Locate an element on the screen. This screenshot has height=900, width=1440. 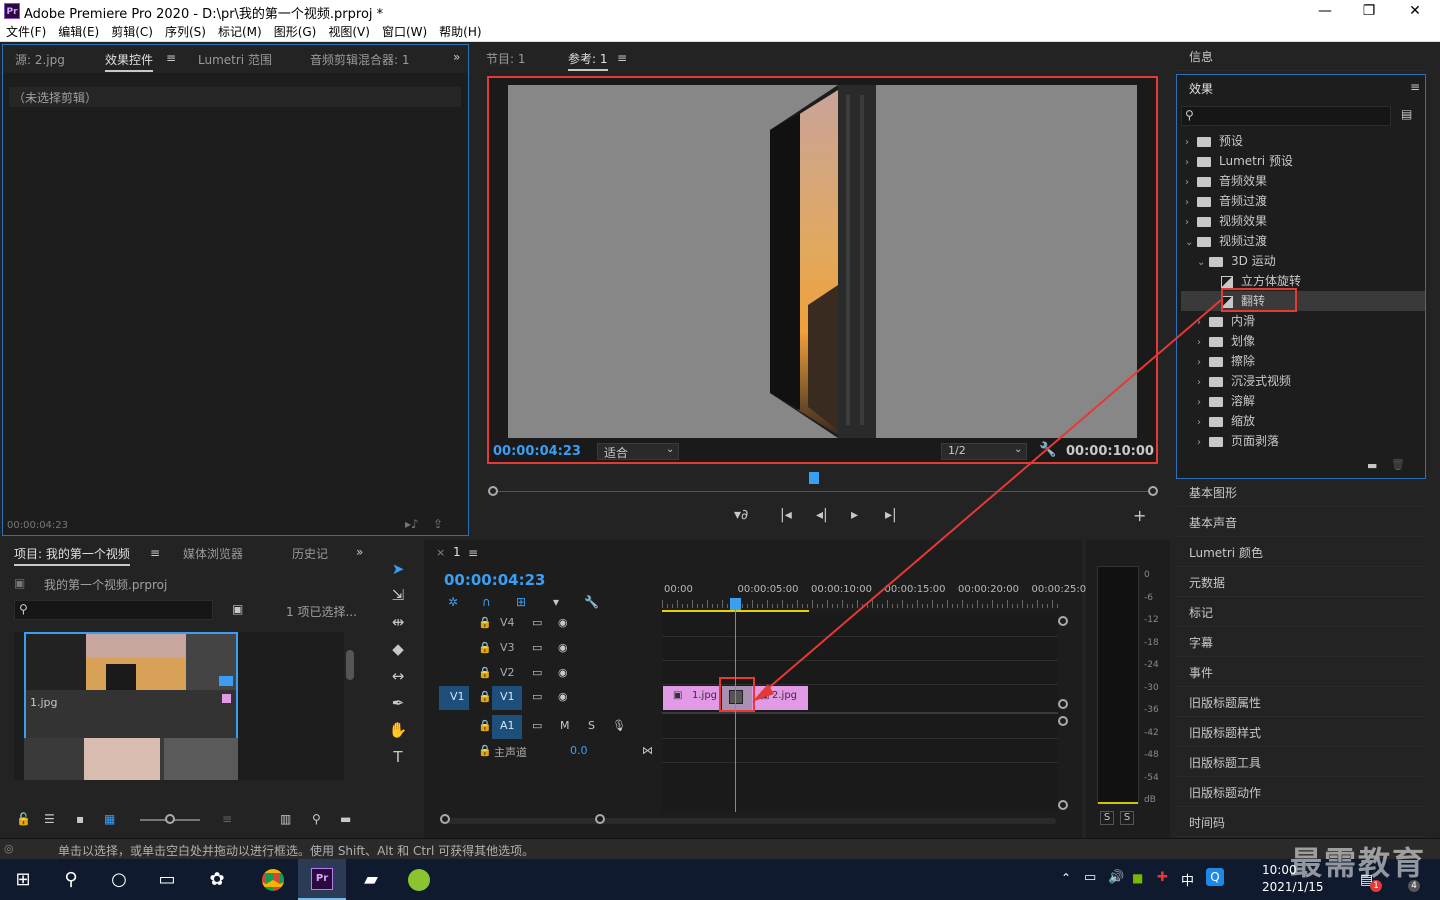
icon-view-icon: ▪ is located at coordinates (80, 819).